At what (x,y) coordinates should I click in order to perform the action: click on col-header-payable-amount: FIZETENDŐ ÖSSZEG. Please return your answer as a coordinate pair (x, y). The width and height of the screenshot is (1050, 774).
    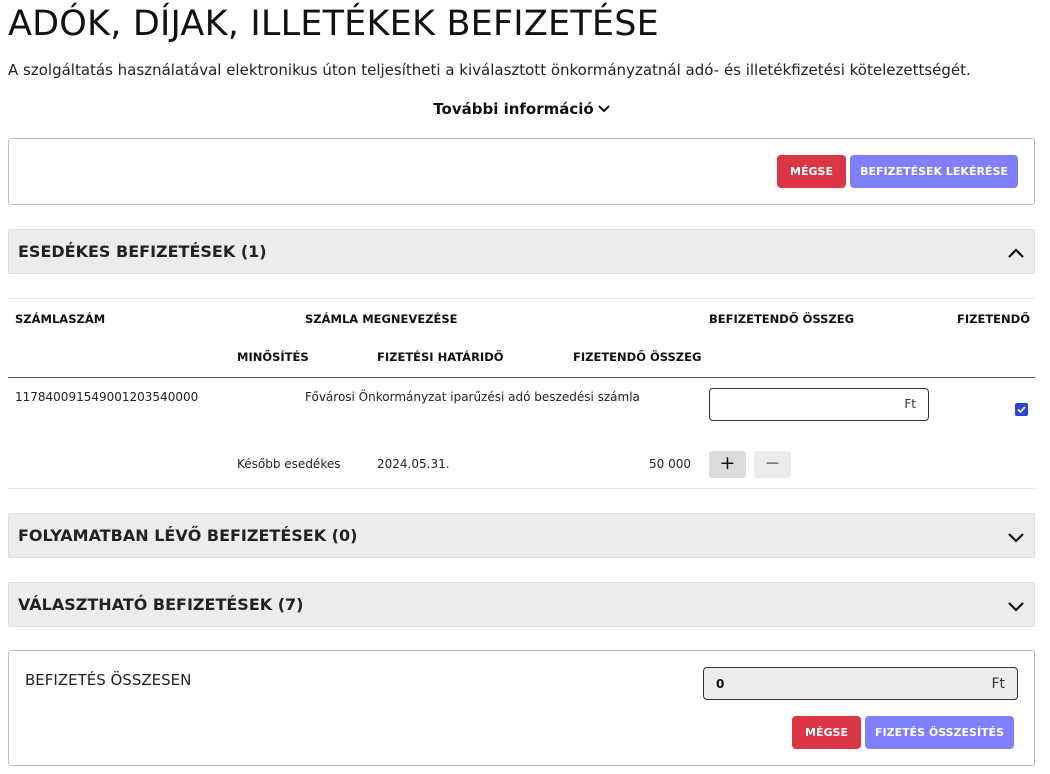
    Looking at the image, I should click on (637, 357).